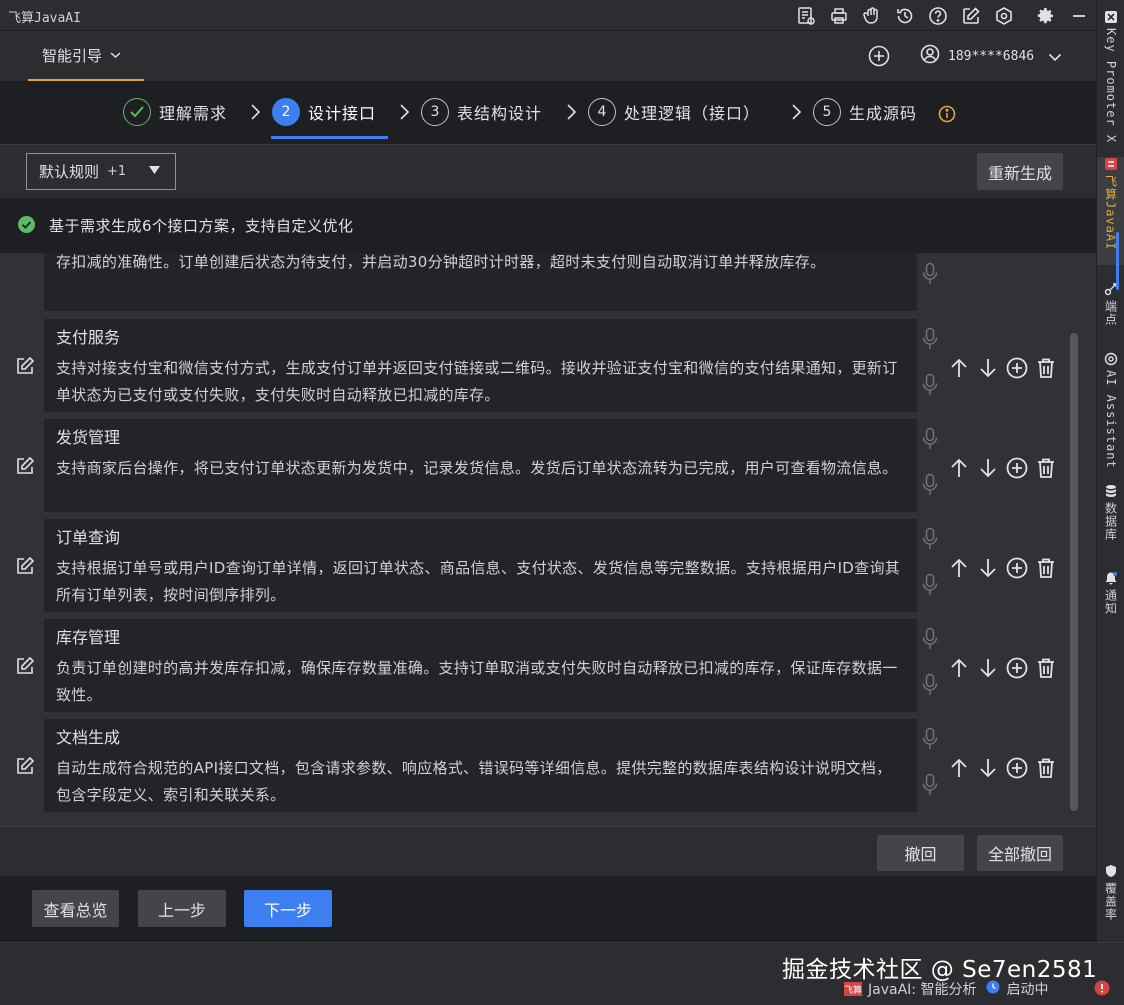 Image resolution: width=1124 pixels, height=1005 pixels. Describe the element at coordinates (1110, 593) in the screenshot. I see `sidebar-item-notifications: 通知` at that location.